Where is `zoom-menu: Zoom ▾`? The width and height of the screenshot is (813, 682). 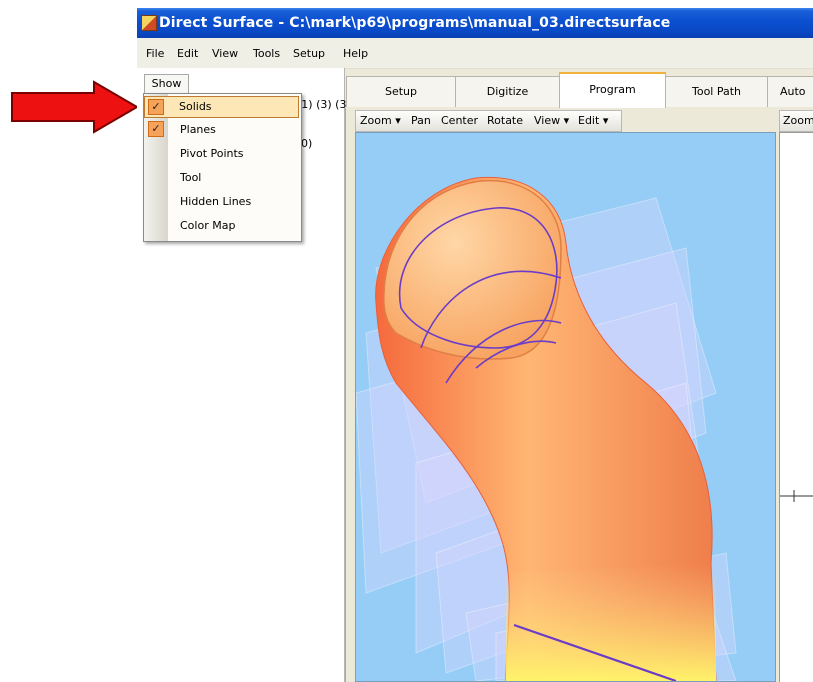
zoom-menu: Zoom ▾ is located at coordinates (380, 120).